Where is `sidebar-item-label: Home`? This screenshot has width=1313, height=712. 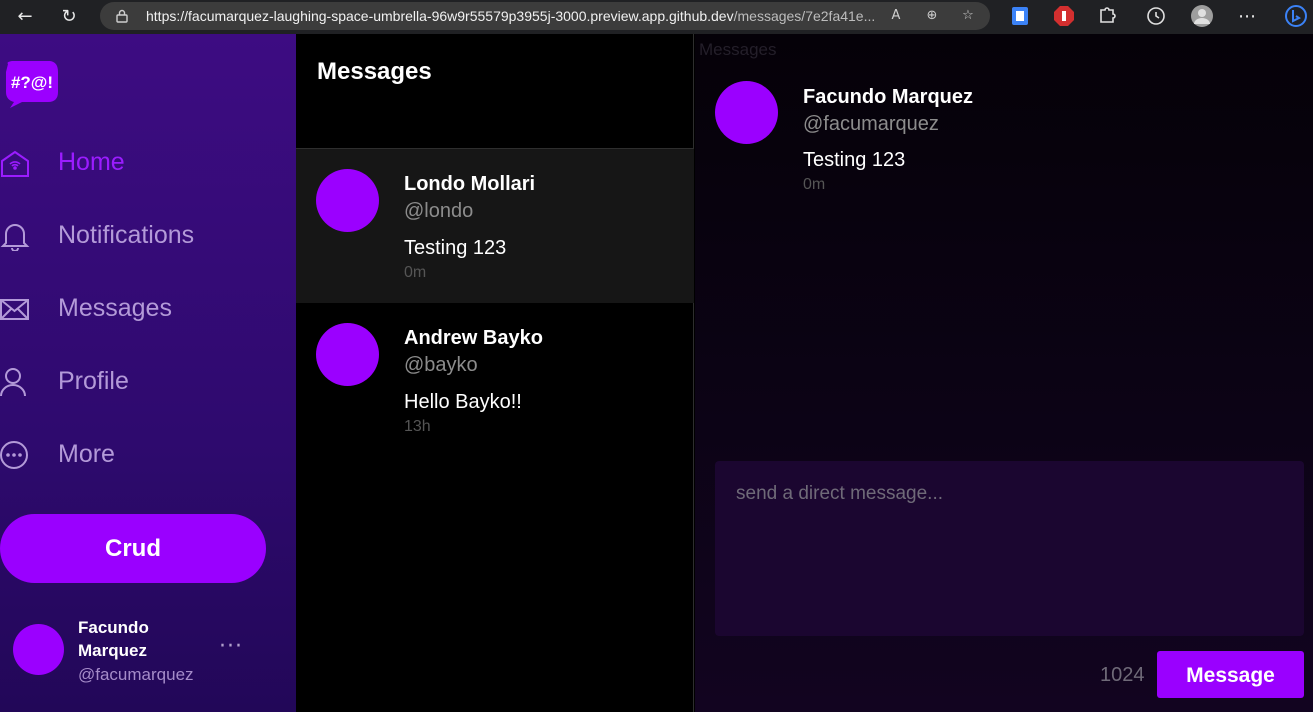 sidebar-item-label: Home is located at coordinates (91, 162).